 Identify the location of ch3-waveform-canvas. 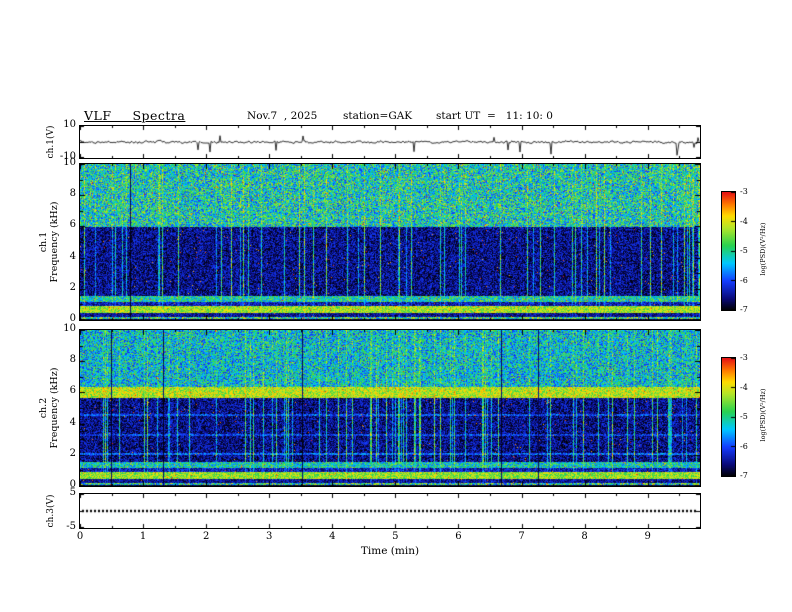
(390, 511).